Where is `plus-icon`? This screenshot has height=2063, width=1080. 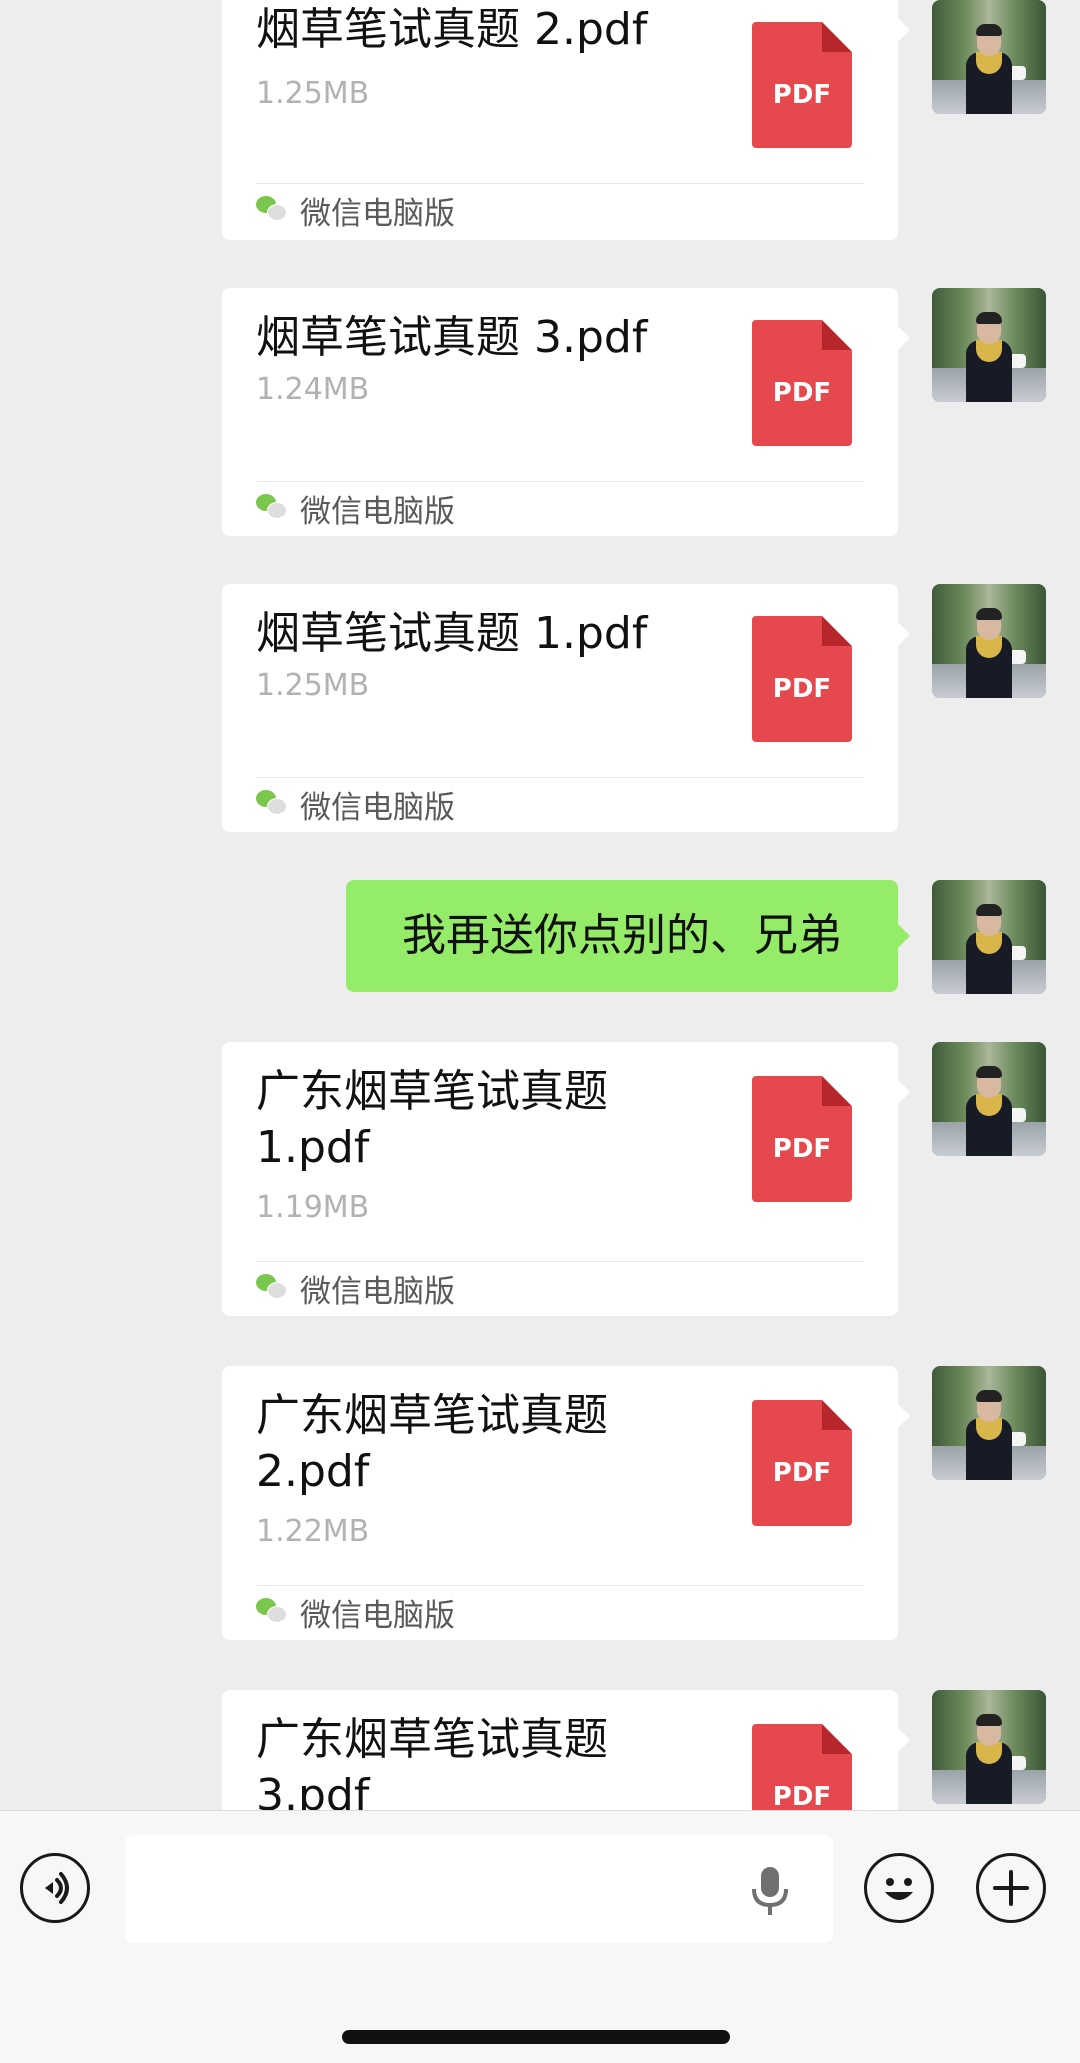 plus-icon is located at coordinates (1011, 1888).